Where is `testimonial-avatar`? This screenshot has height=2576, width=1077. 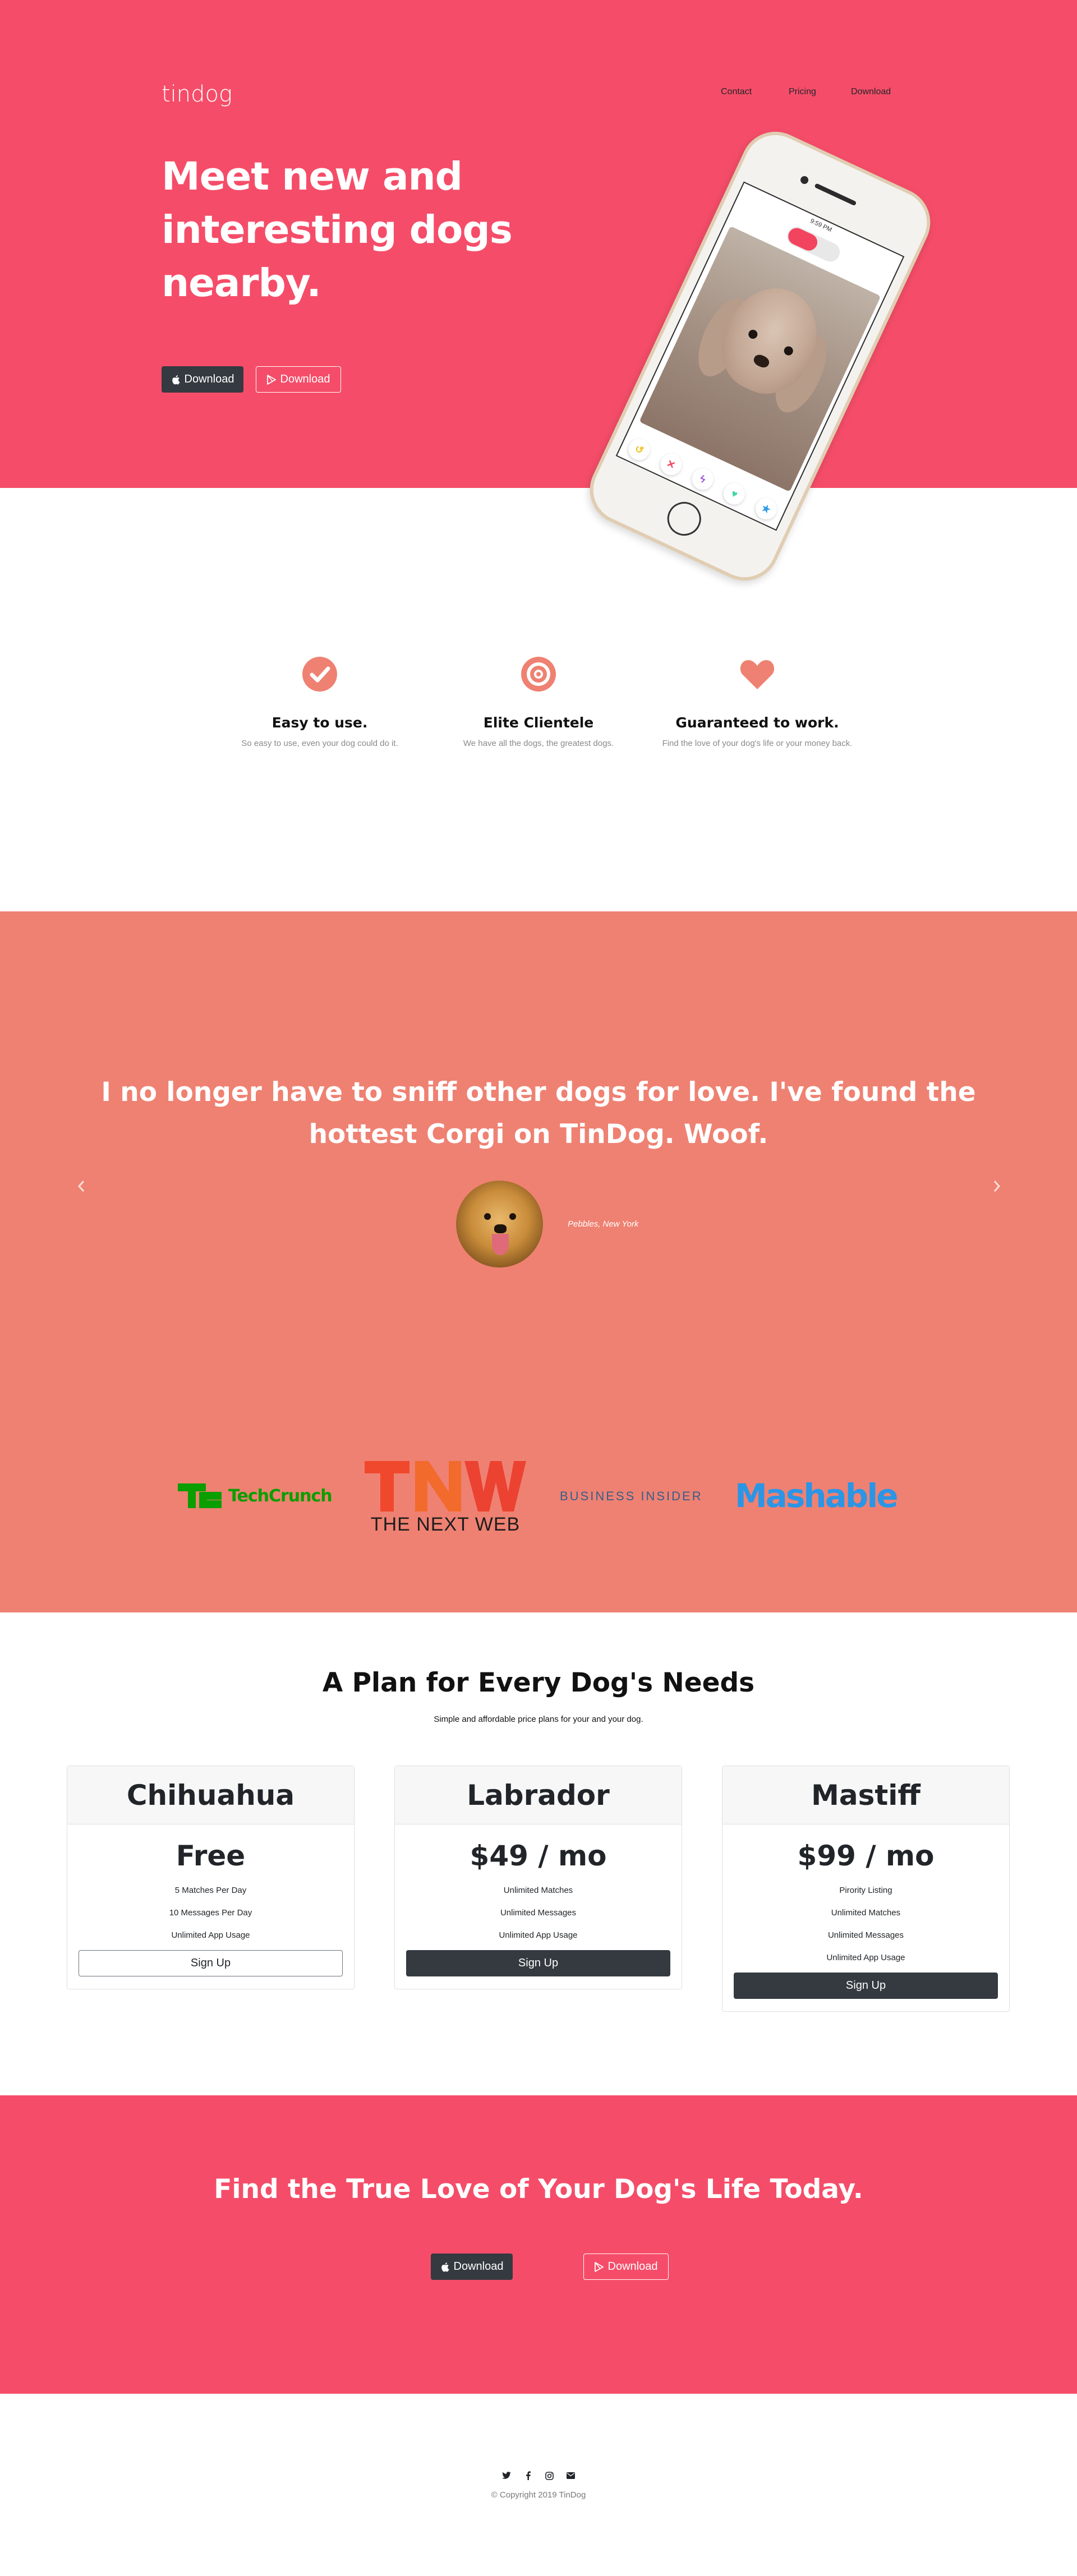 testimonial-avatar is located at coordinates (499, 1224).